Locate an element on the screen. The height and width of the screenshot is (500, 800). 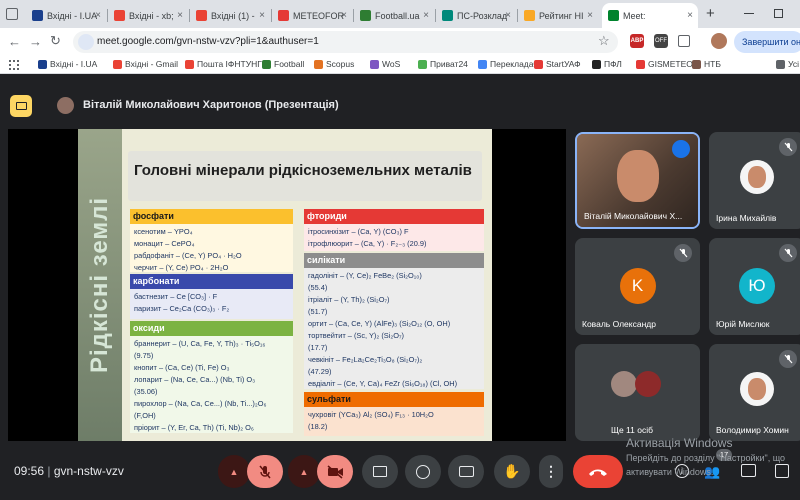
activities-icon is located at coordinates (782, 471).